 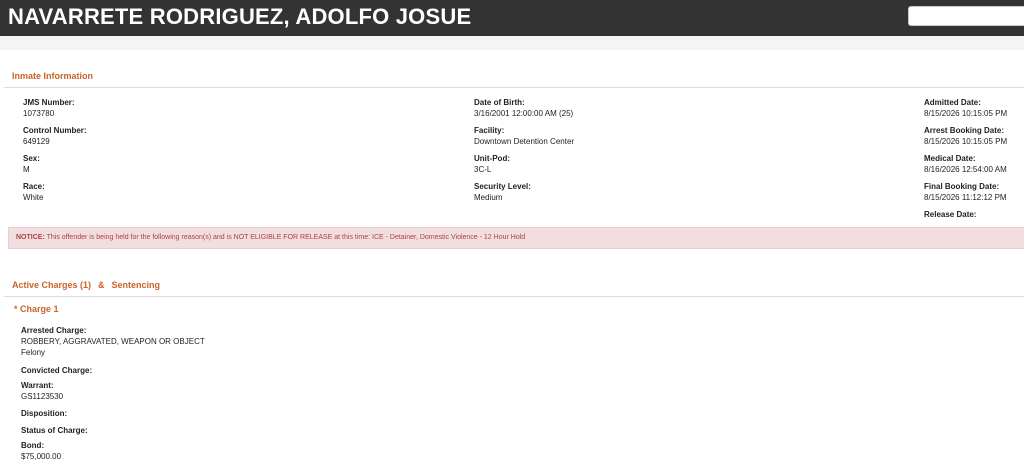 I want to click on field-value: 3C-L, so click(x=483, y=169).